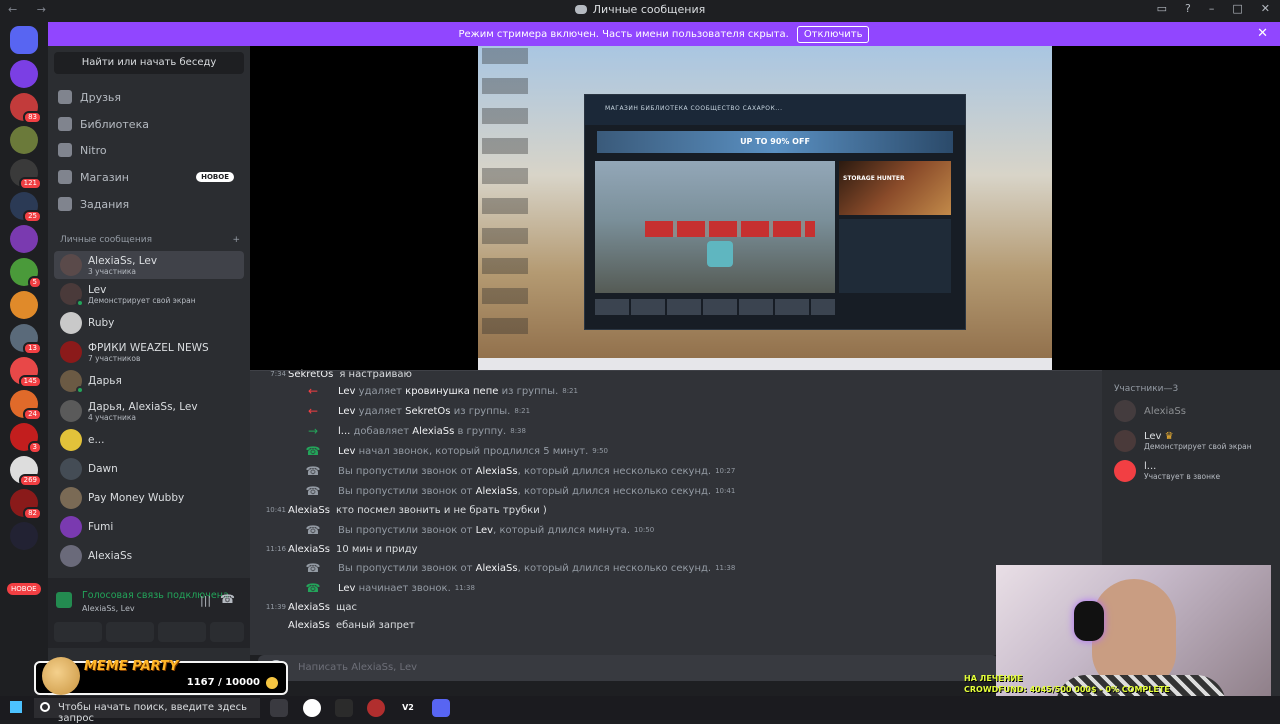 This screenshot has height=724, width=1280. Describe the element at coordinates (149, 527) in the screenshot. I see `dm-item: Fumi` at that location.